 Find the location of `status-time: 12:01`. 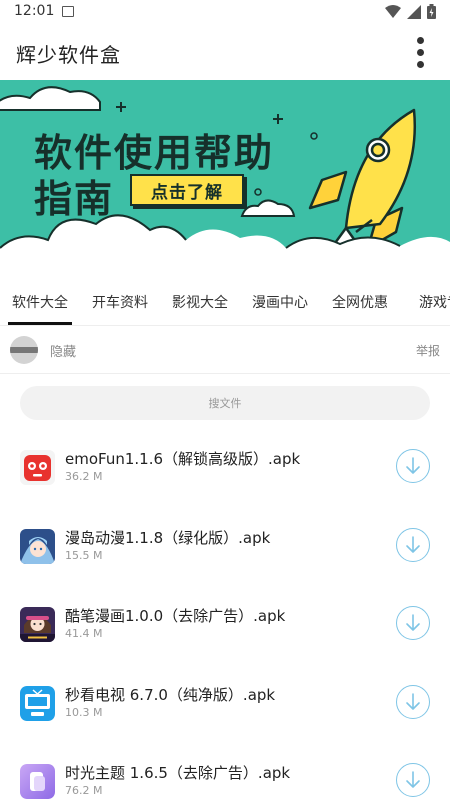

status-time: 12:01 is located at coordinates (34, 11).